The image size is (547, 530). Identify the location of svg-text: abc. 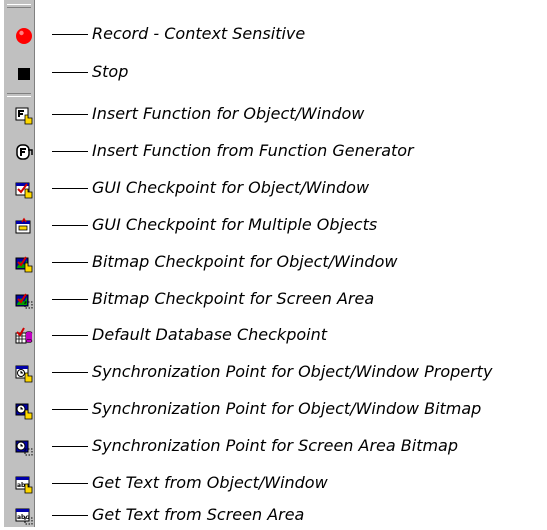
(23, 517).